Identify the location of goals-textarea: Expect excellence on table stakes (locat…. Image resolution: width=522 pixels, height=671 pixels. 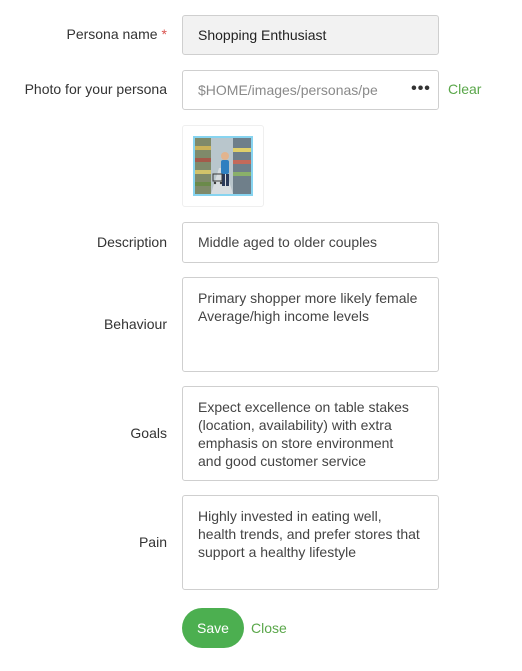
(310, 433).